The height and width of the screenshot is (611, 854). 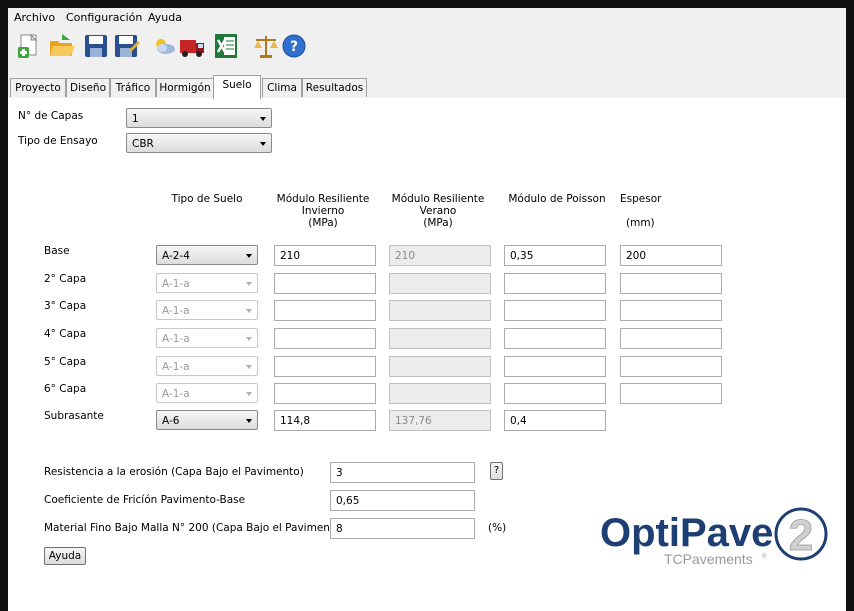 What do you see at coordinates (496, 471) in the screenshot?
I see `erosion-help-button: ?` at bounding box center [496, 471].